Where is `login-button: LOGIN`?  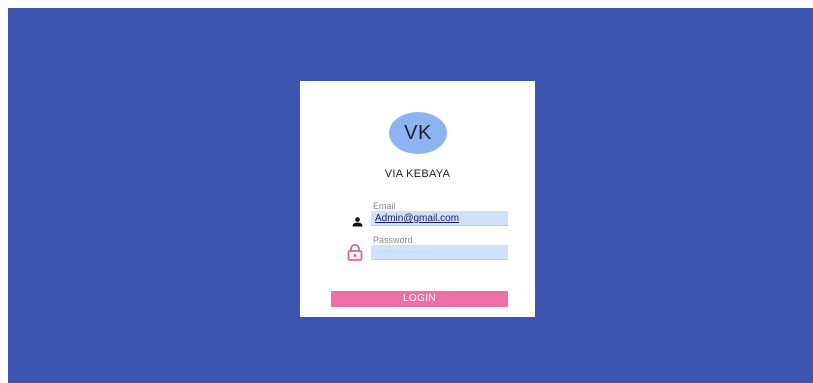 login-button: LOGIN is located at coordinates (419, 299).